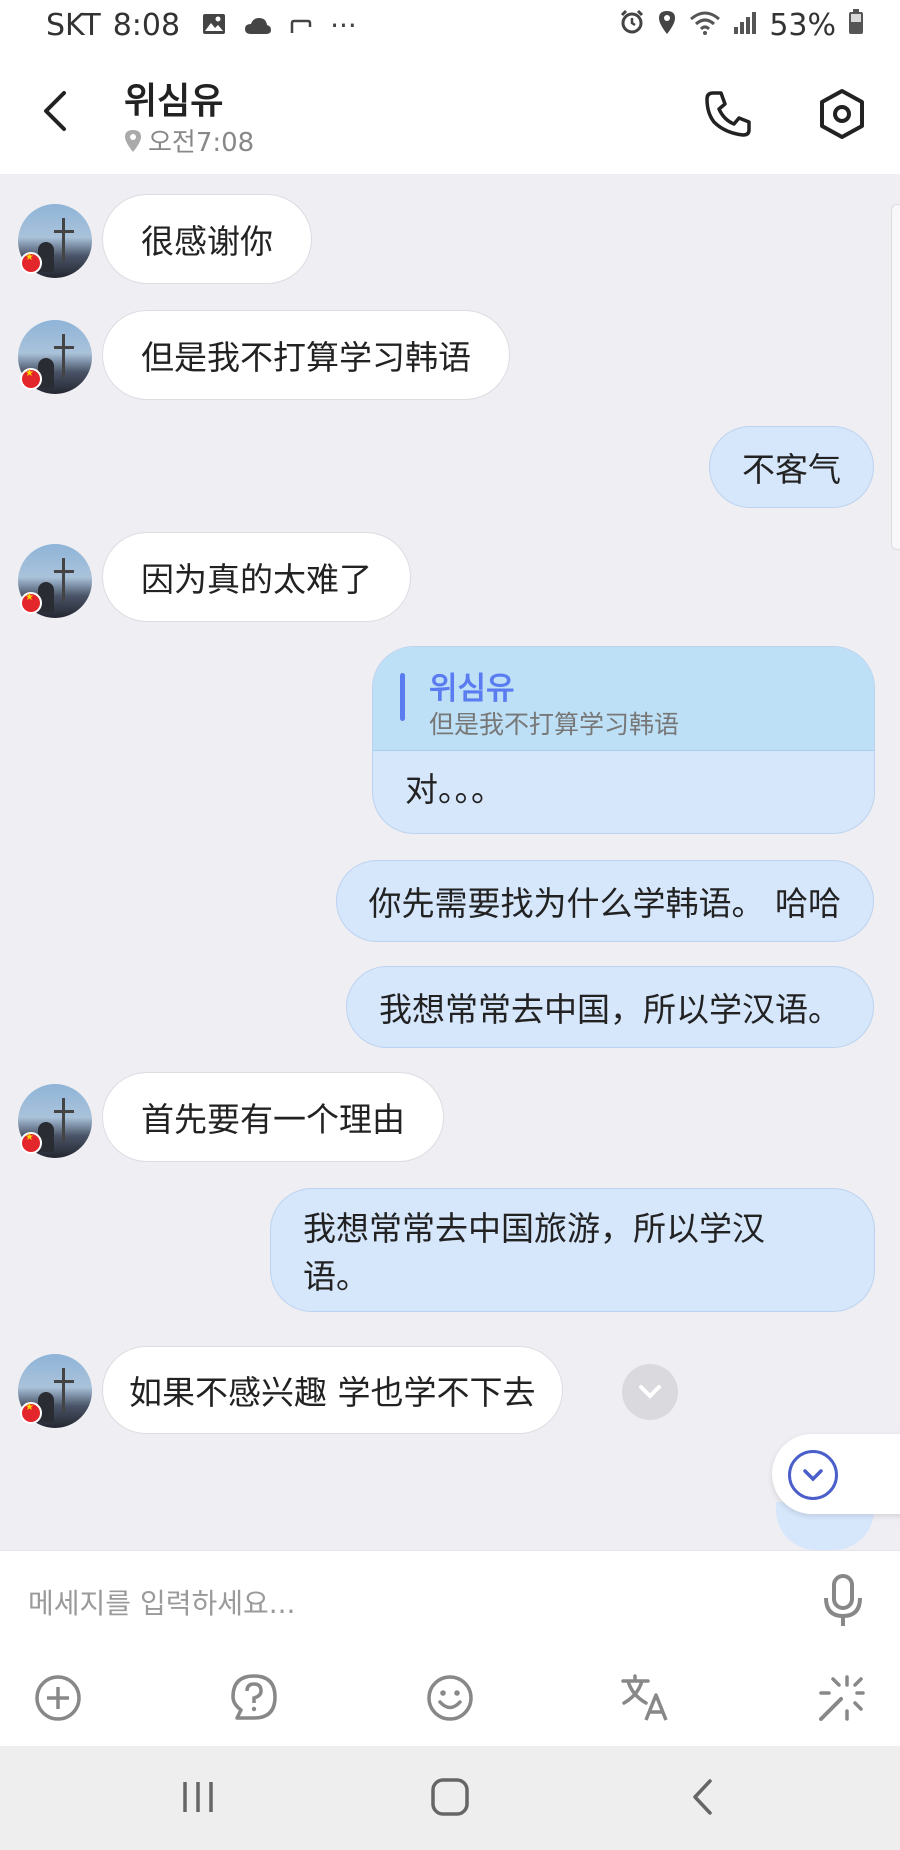  I want to click on attach-button, so click(58, 1698).